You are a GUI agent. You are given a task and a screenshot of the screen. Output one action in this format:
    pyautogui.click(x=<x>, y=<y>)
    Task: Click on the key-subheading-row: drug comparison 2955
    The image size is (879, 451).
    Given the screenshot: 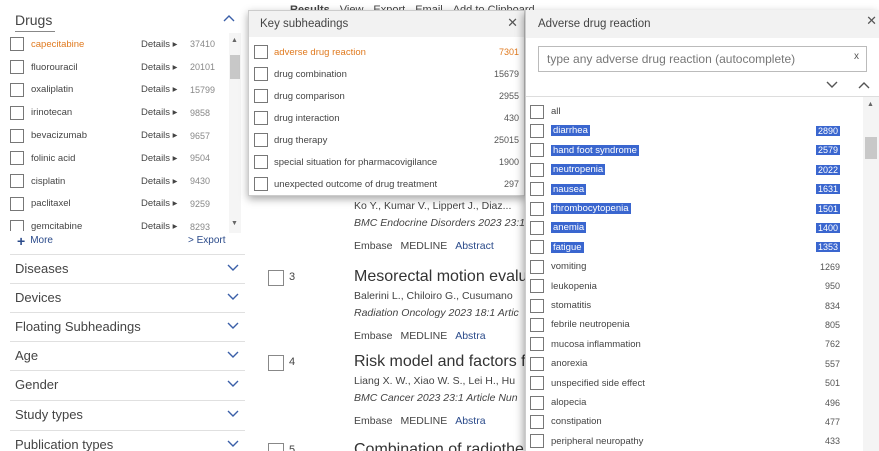 What is the action you would take?
    pyautogui.click(x=386, y=96)
    